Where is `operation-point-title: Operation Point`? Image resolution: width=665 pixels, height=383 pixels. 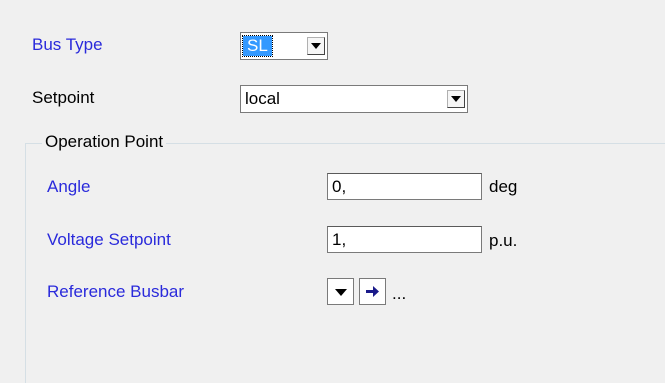
operation-point-title: Operation Point is located at coordinates (104, 142).